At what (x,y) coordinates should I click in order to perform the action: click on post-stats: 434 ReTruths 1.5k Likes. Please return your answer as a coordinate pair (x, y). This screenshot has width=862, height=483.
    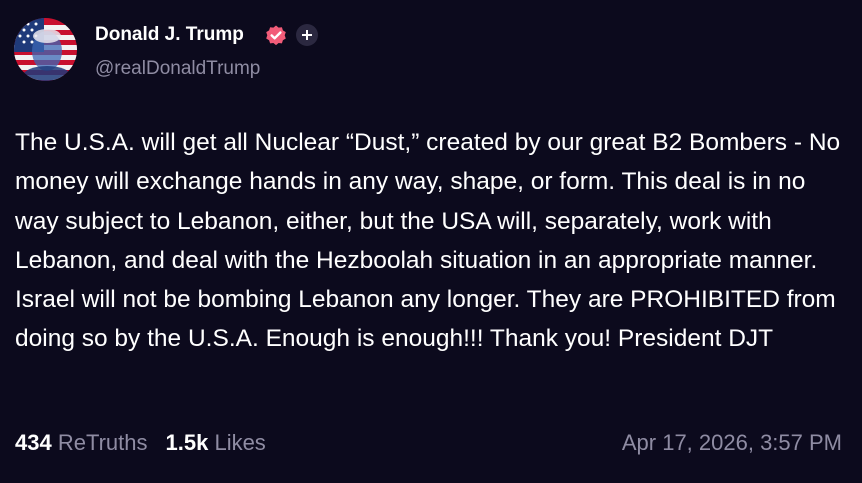
    Looking at the image, I should click on (140, 443).